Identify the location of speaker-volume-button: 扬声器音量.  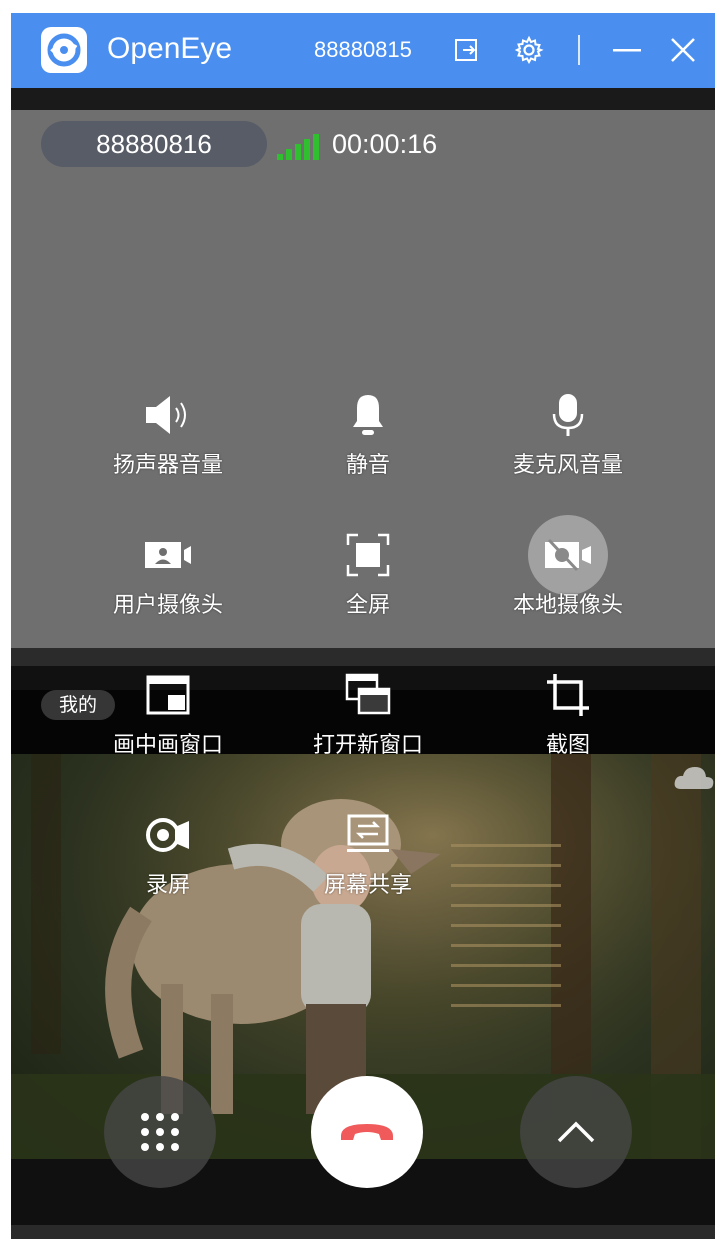
(168, 433).